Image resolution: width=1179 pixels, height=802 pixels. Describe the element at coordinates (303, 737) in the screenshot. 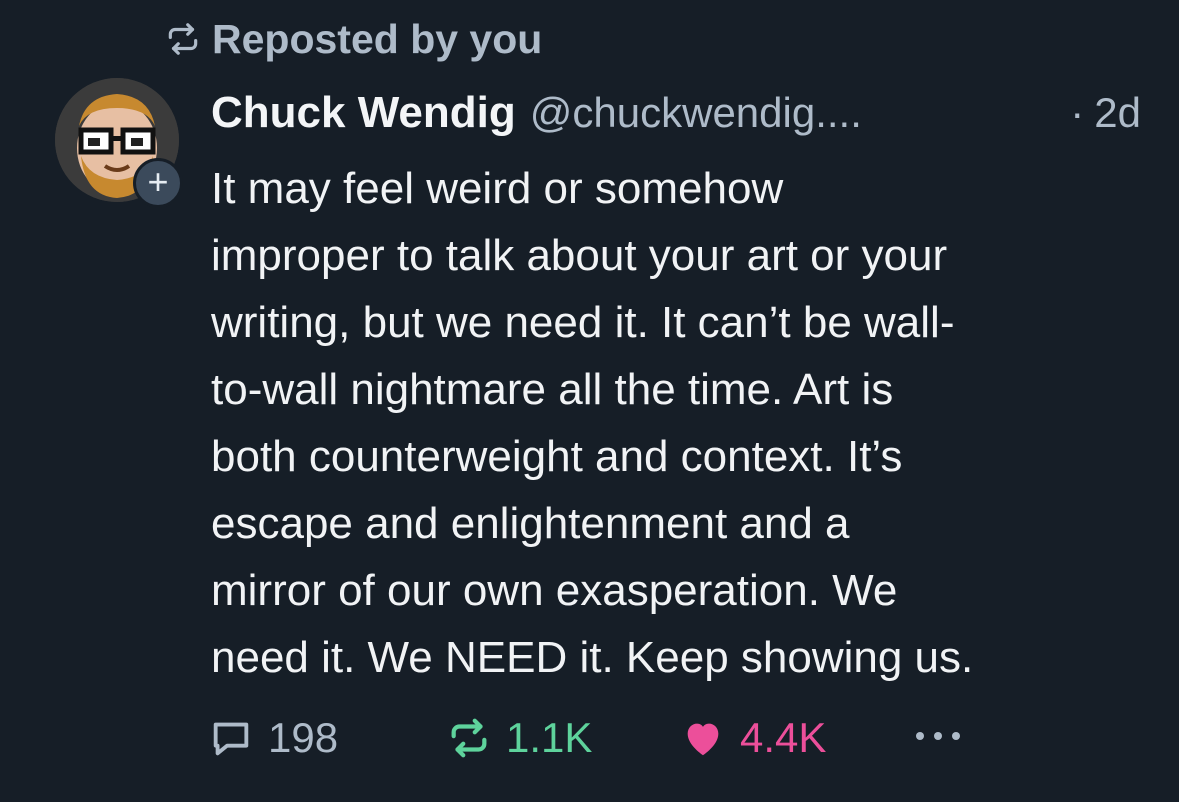

I see `reply-count: 198` at that location.